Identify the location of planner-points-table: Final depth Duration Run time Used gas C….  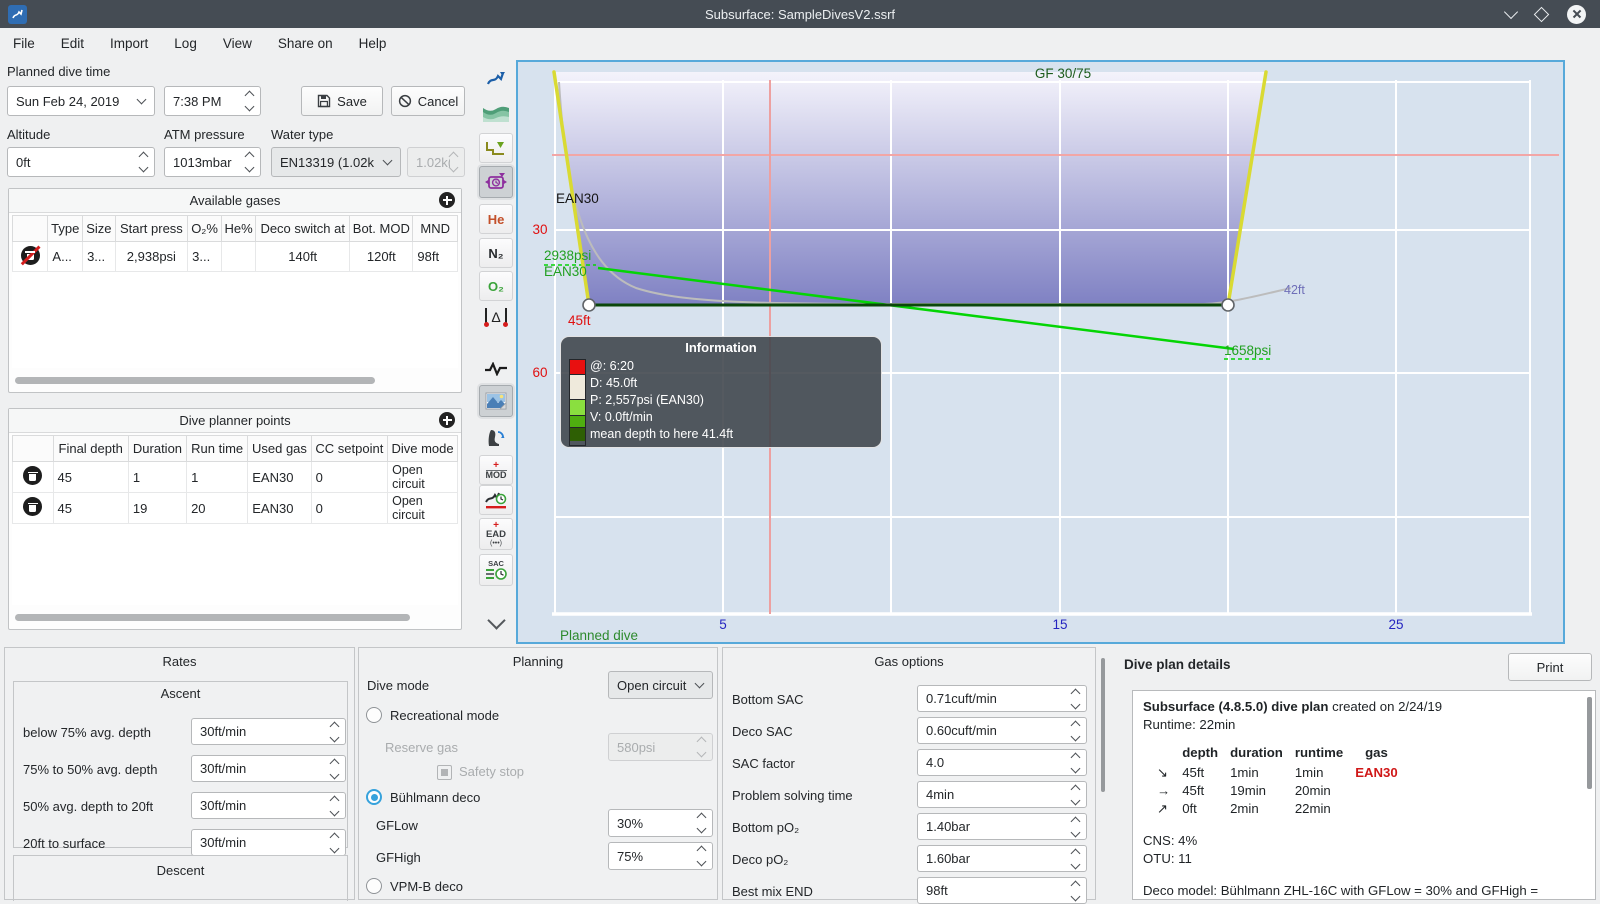
(235, 479).